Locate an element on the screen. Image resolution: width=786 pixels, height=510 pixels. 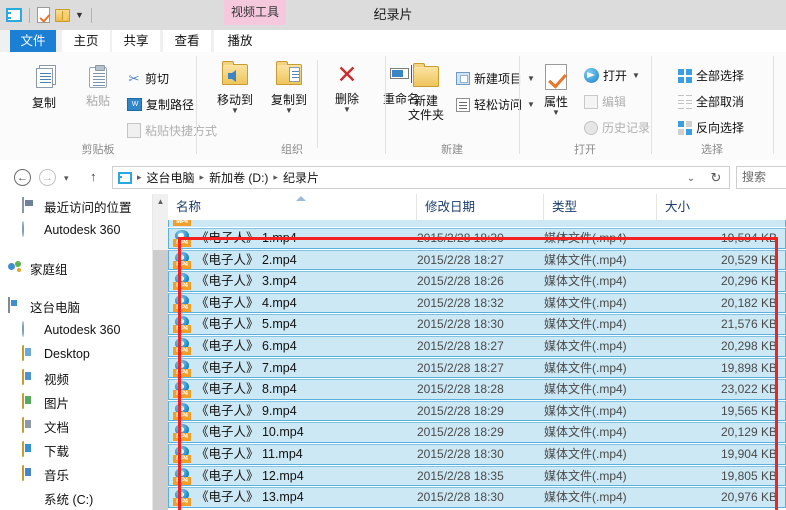
video-library-icon is located at coordinates (14, 15).